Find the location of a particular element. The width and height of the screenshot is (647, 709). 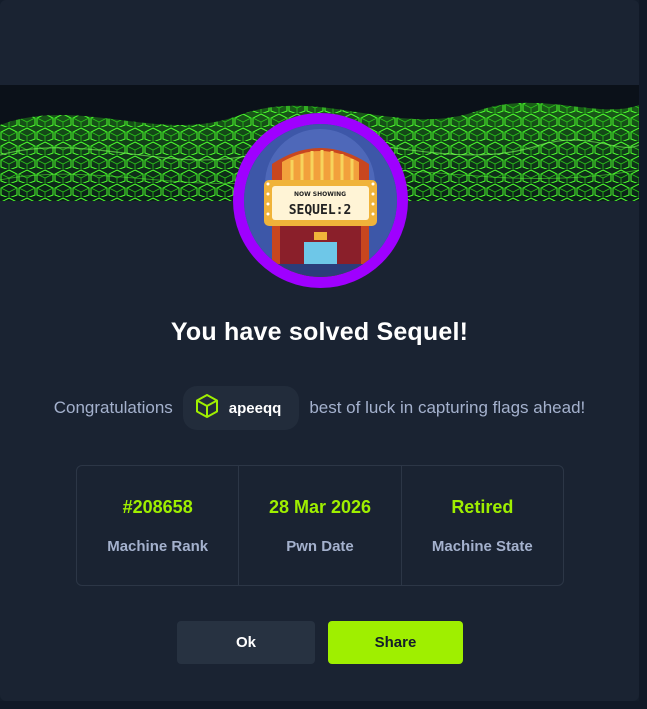

avatar-image: NOW SHOWING SEQUEL:2 is located at coordinates (320, 200).